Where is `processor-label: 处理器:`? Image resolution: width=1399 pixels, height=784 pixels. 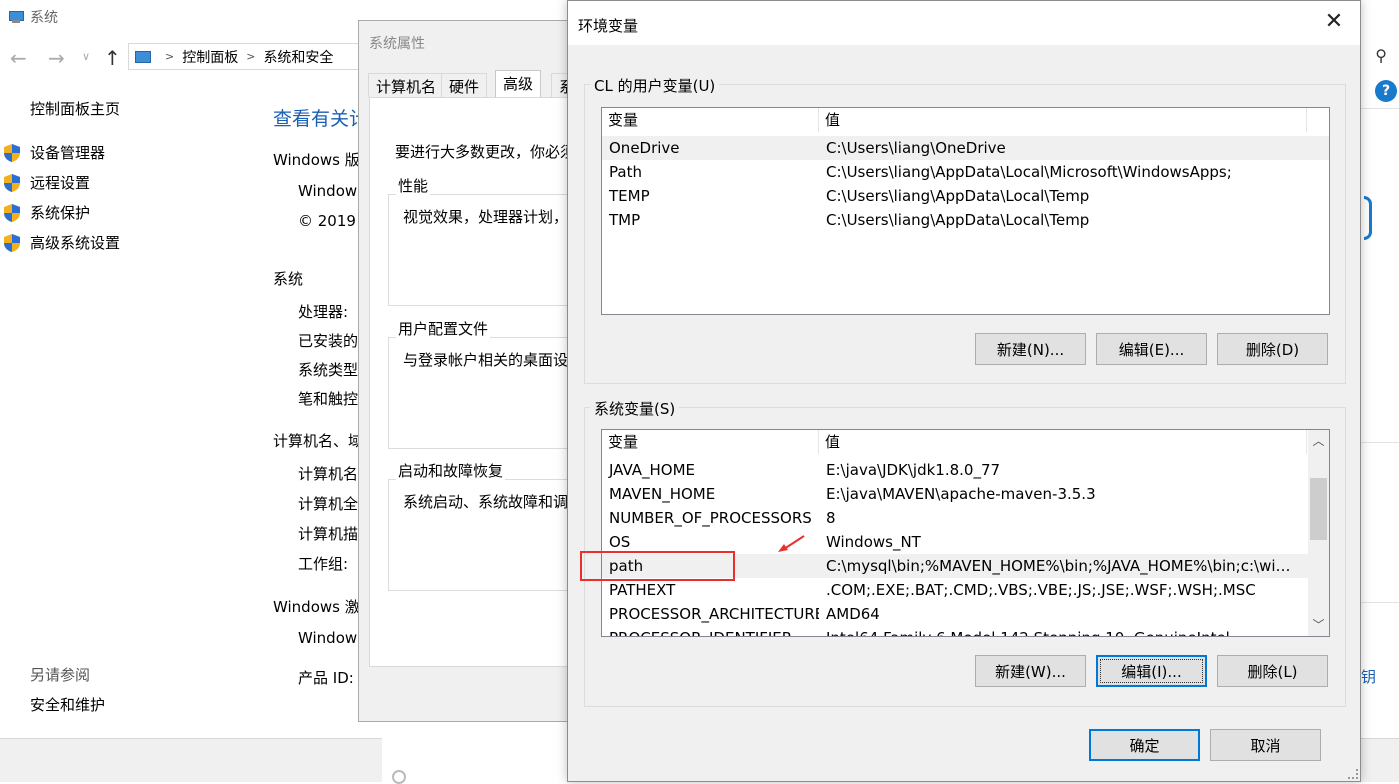 processor-label: 处理器: is located at coordinates (323, 312).